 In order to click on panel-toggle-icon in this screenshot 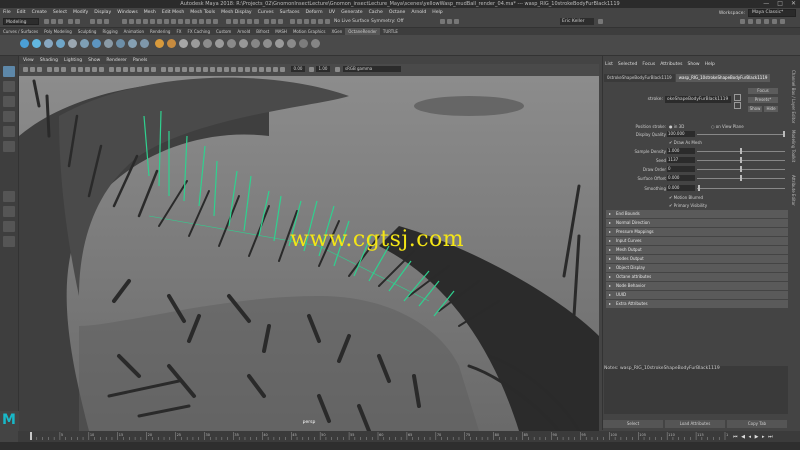, I will do `click(774, 21)`.